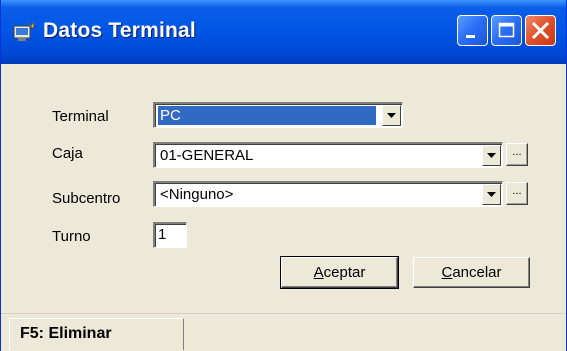 Image resolution: width=567 pixels, height=351 pixels. Describe the element at coordinates (267, 115) in the screenshot. I see `terminal-value: PC` at that location.